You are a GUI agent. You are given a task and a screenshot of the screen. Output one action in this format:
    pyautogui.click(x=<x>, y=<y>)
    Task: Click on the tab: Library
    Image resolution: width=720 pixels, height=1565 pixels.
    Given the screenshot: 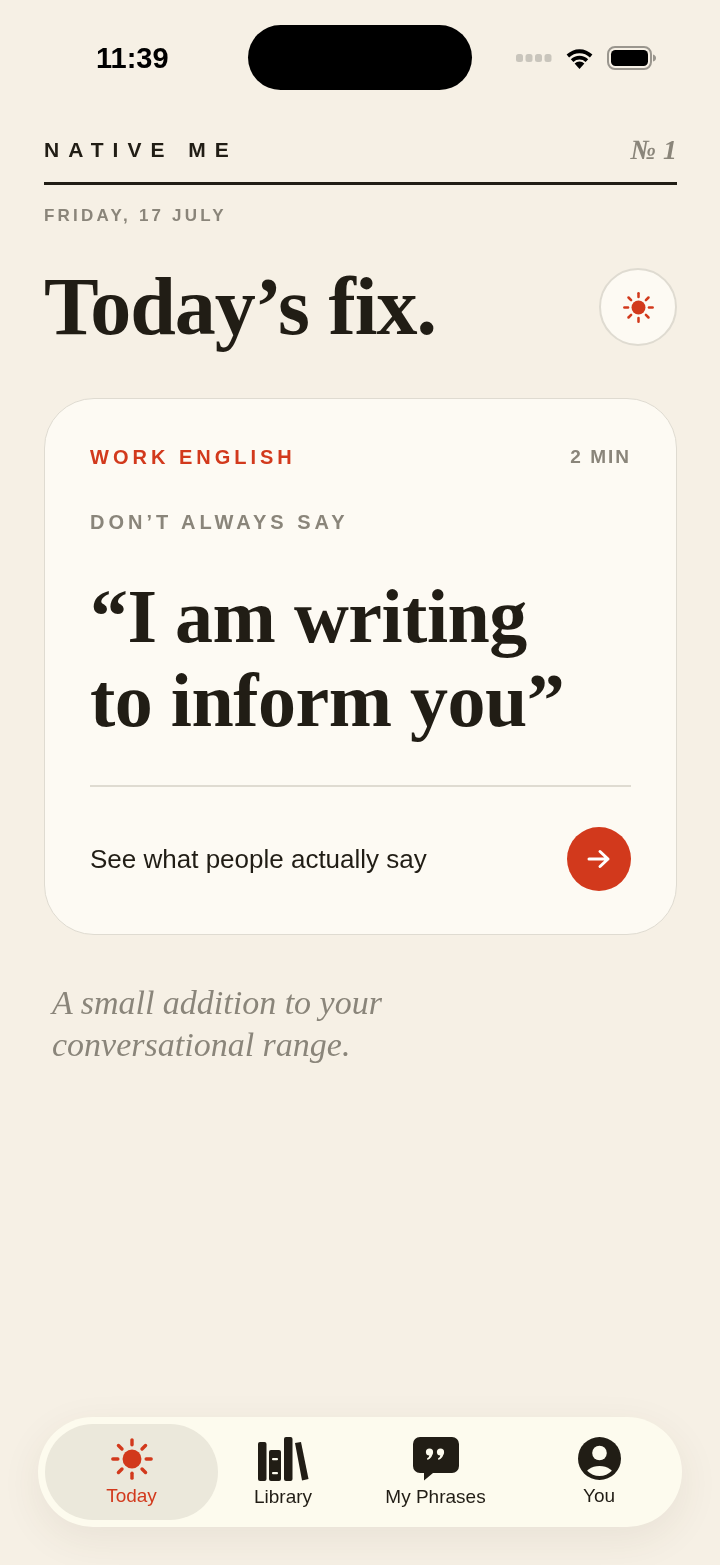 What is the action you would take?
    pyautogui.click(x=283, y=1472)
    